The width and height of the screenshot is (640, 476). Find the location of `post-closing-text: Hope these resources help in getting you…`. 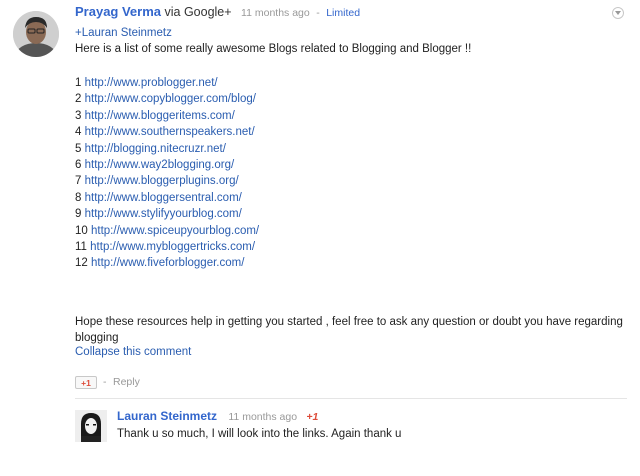

post-closing-text: Hope these resources help in getting you… is located at coordinates (349, 330).